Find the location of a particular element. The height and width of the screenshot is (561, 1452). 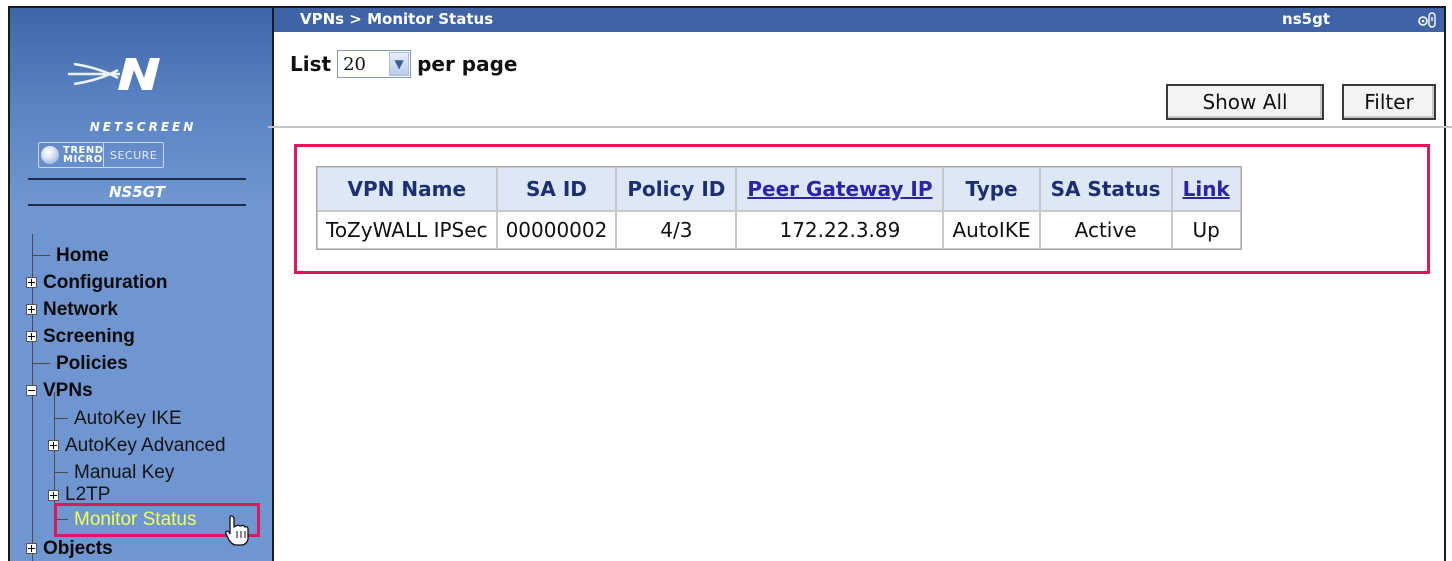

partner-logo-text: TREND MICRO is located at coordinates (83, 155).